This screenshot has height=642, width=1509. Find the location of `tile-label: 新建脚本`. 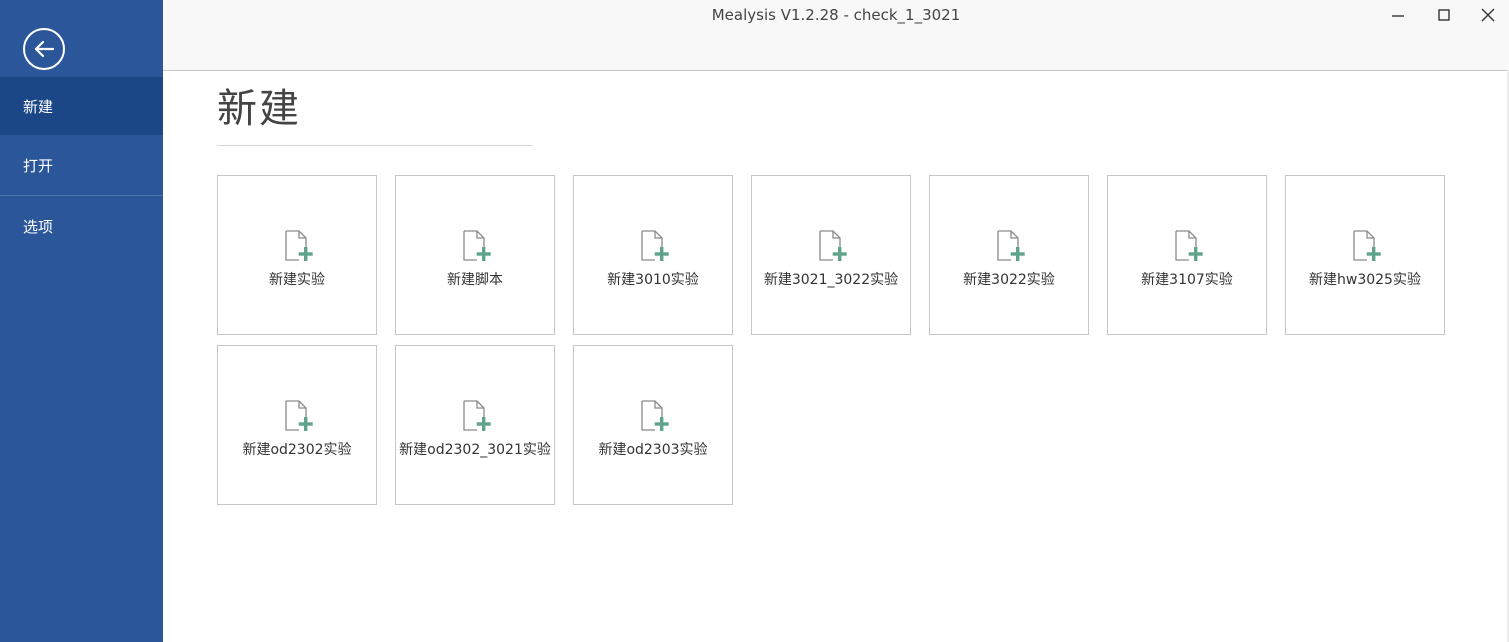

tile-label: 新建脚本 is located at coordinates (475, 280).